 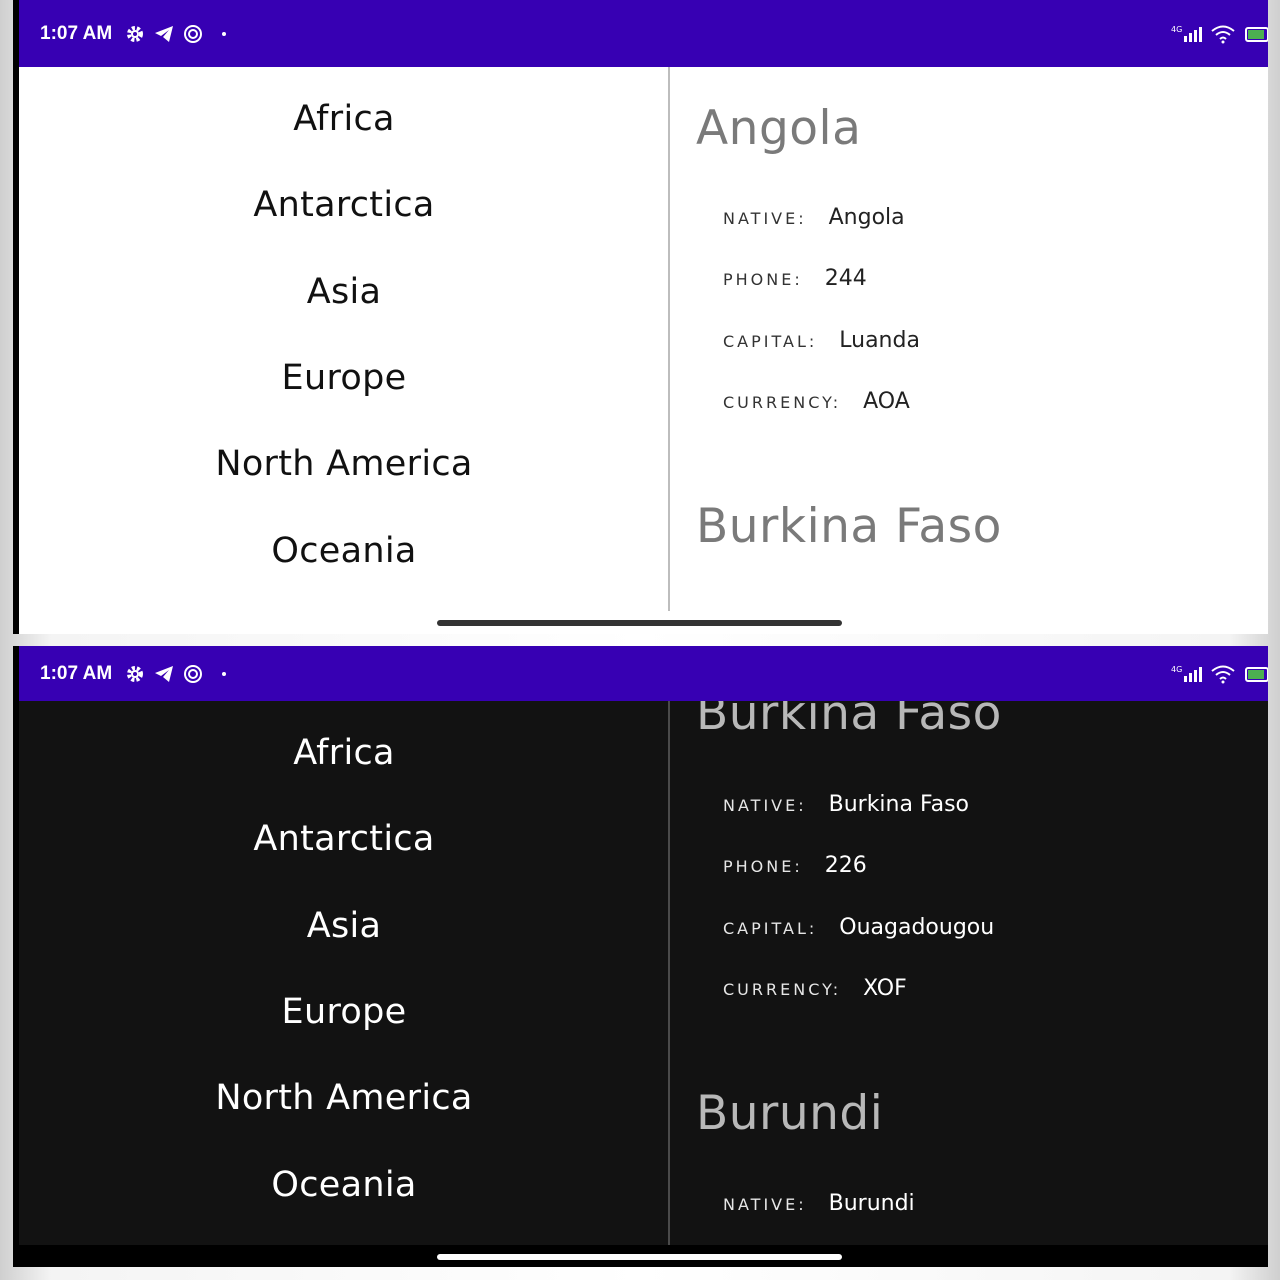 I want to click on country-currency-row: CURRENCY: AOA, so click(x=816, y=401).